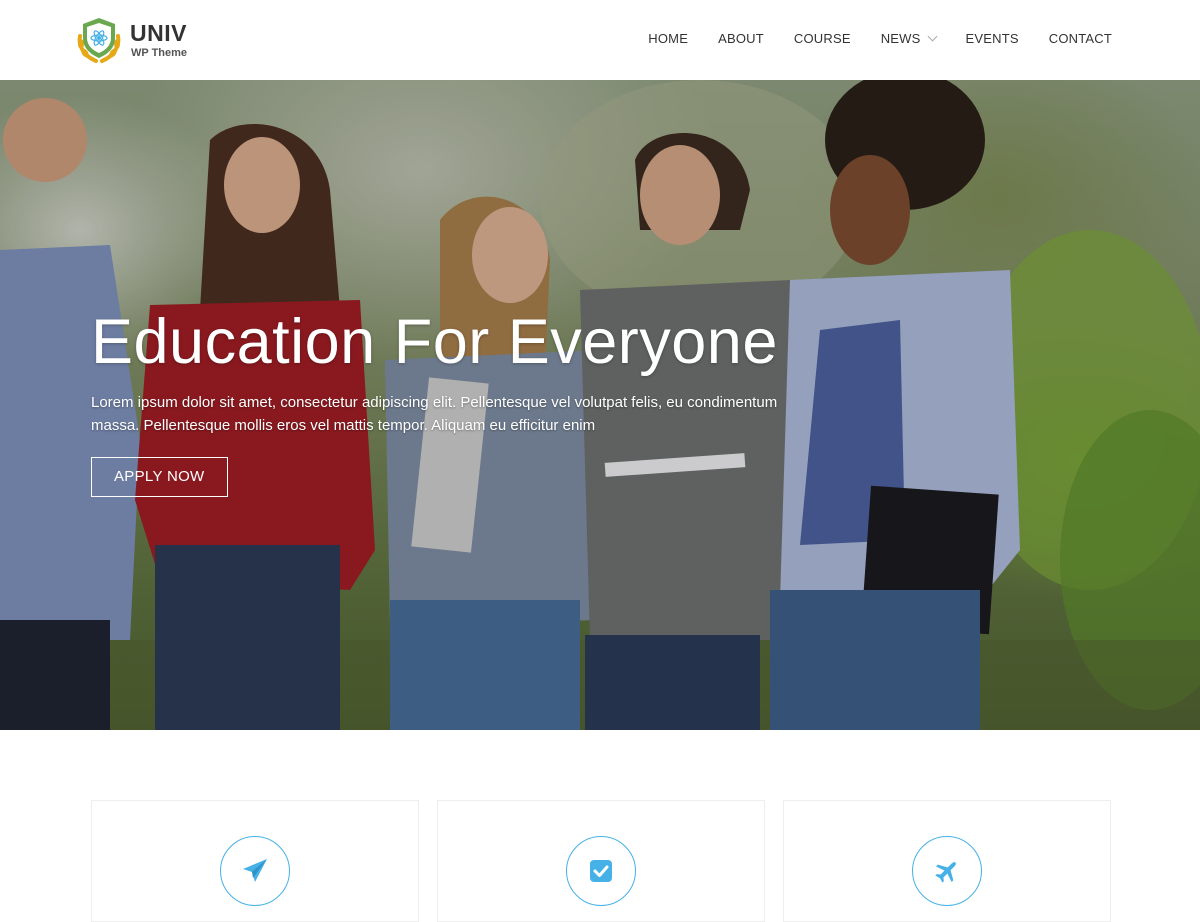 The height and width of the screenshot is (922, 1200). I want to click on shield-logo-icon, so click(99, 40).